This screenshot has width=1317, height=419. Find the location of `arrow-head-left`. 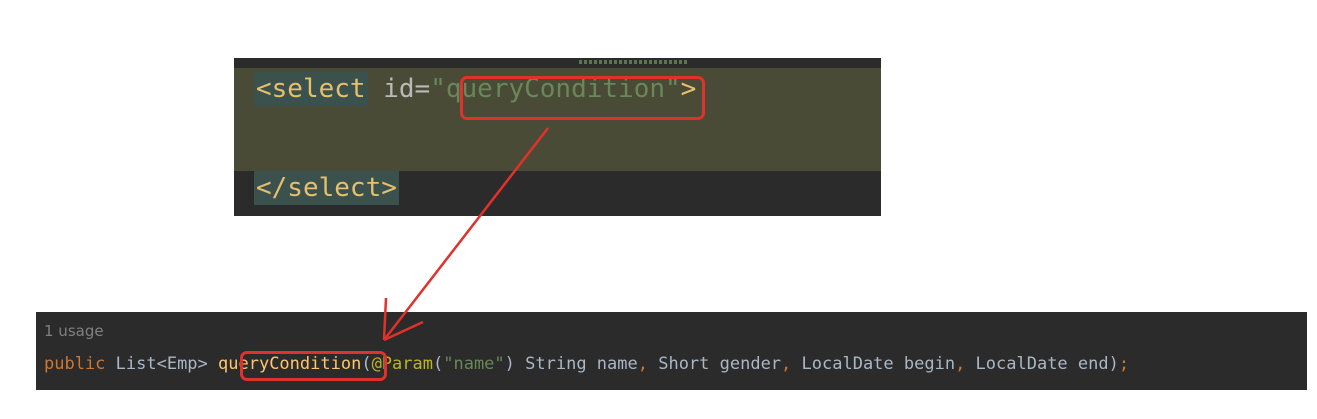

arrow-head-left is located at coordinates (385, 319).